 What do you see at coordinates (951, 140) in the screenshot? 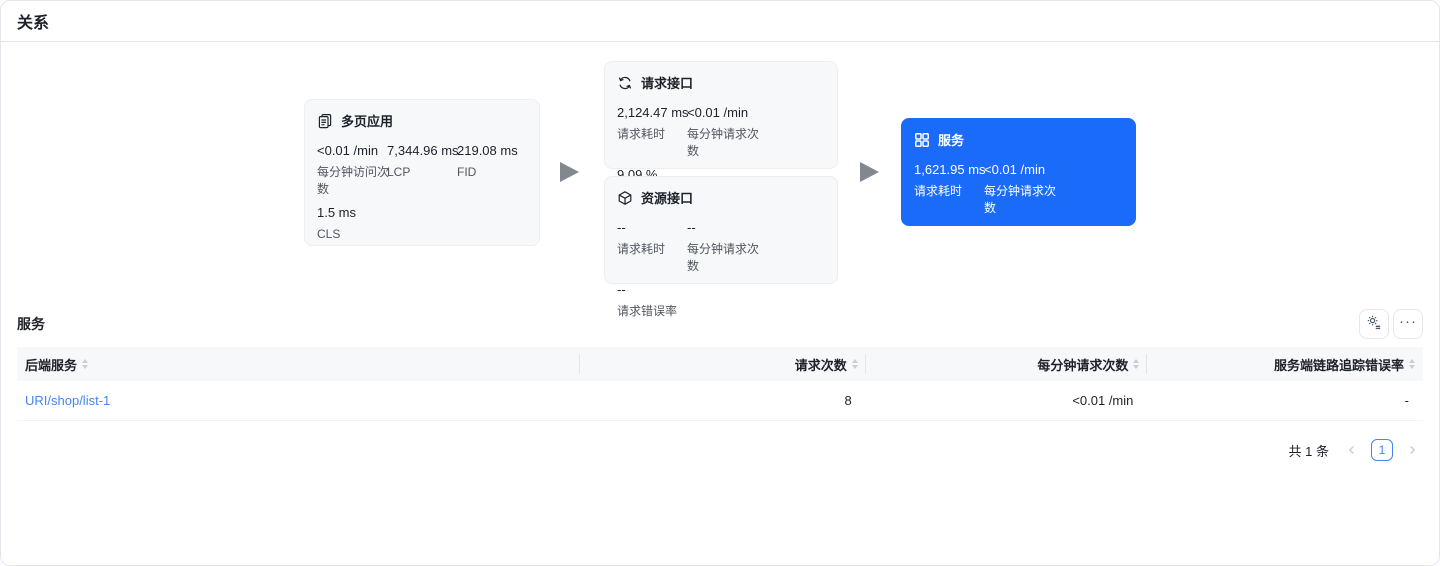
I see `node-title: 服务` at bounding box center [951, 140].